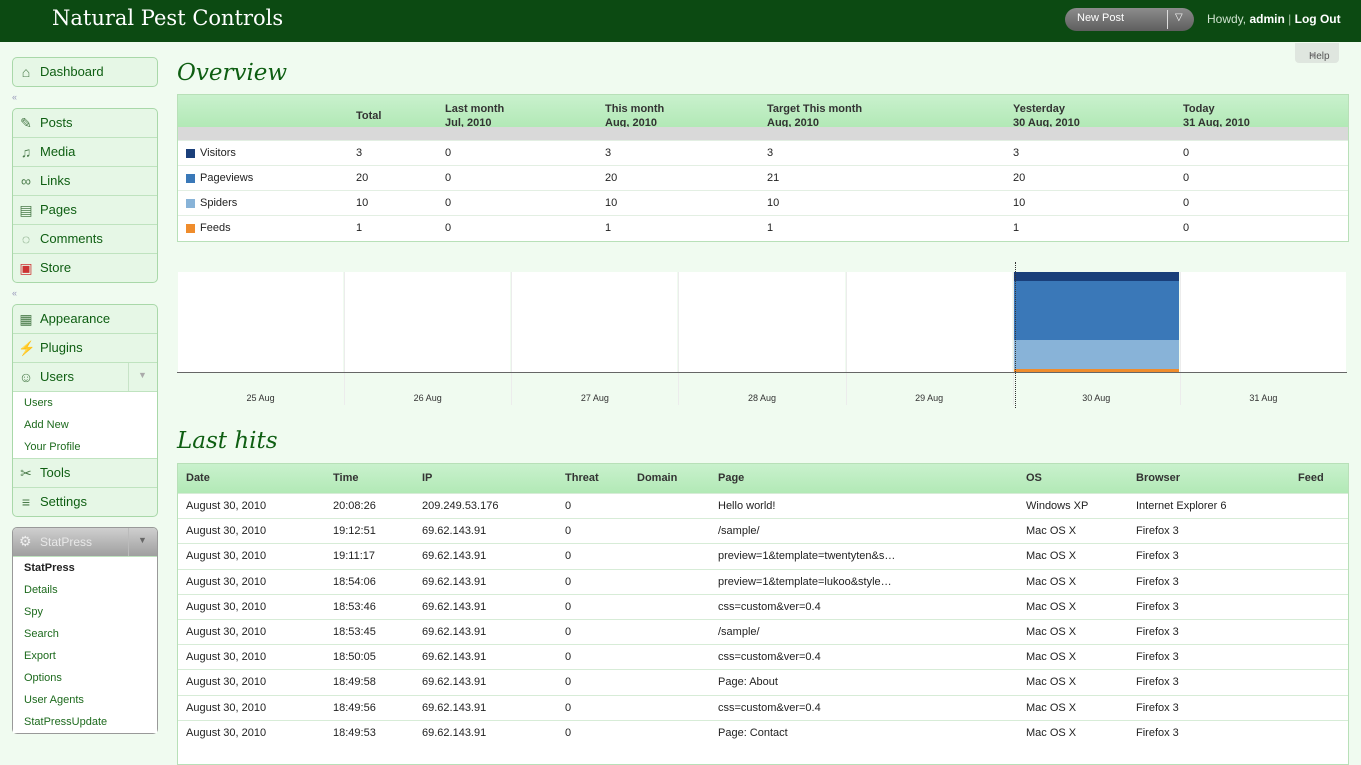 Image resolution: width=1361 pixels, height=765 pixels. What do you see at coordinates (85, 151) in the screenshot?
I see `menu-item-media: ♫ Media` at bounding box center [85, 151].